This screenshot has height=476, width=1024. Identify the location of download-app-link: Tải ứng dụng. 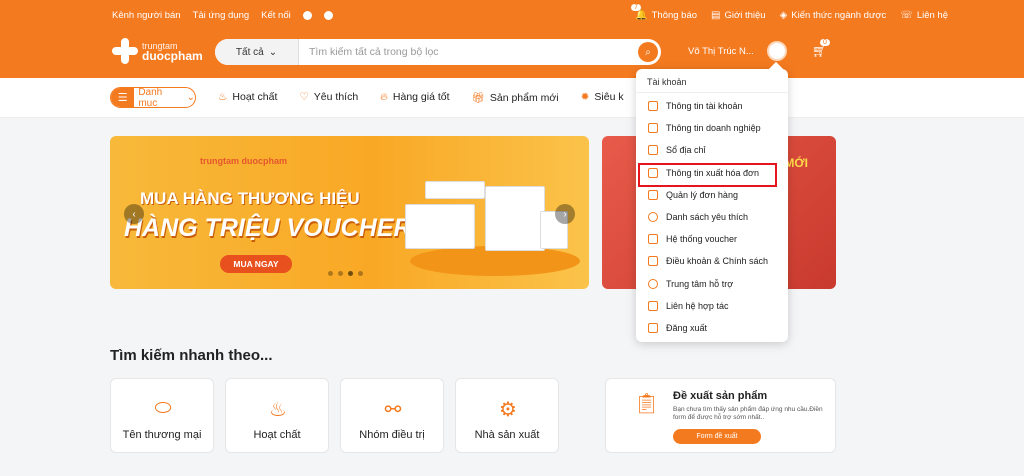
(221, 15).